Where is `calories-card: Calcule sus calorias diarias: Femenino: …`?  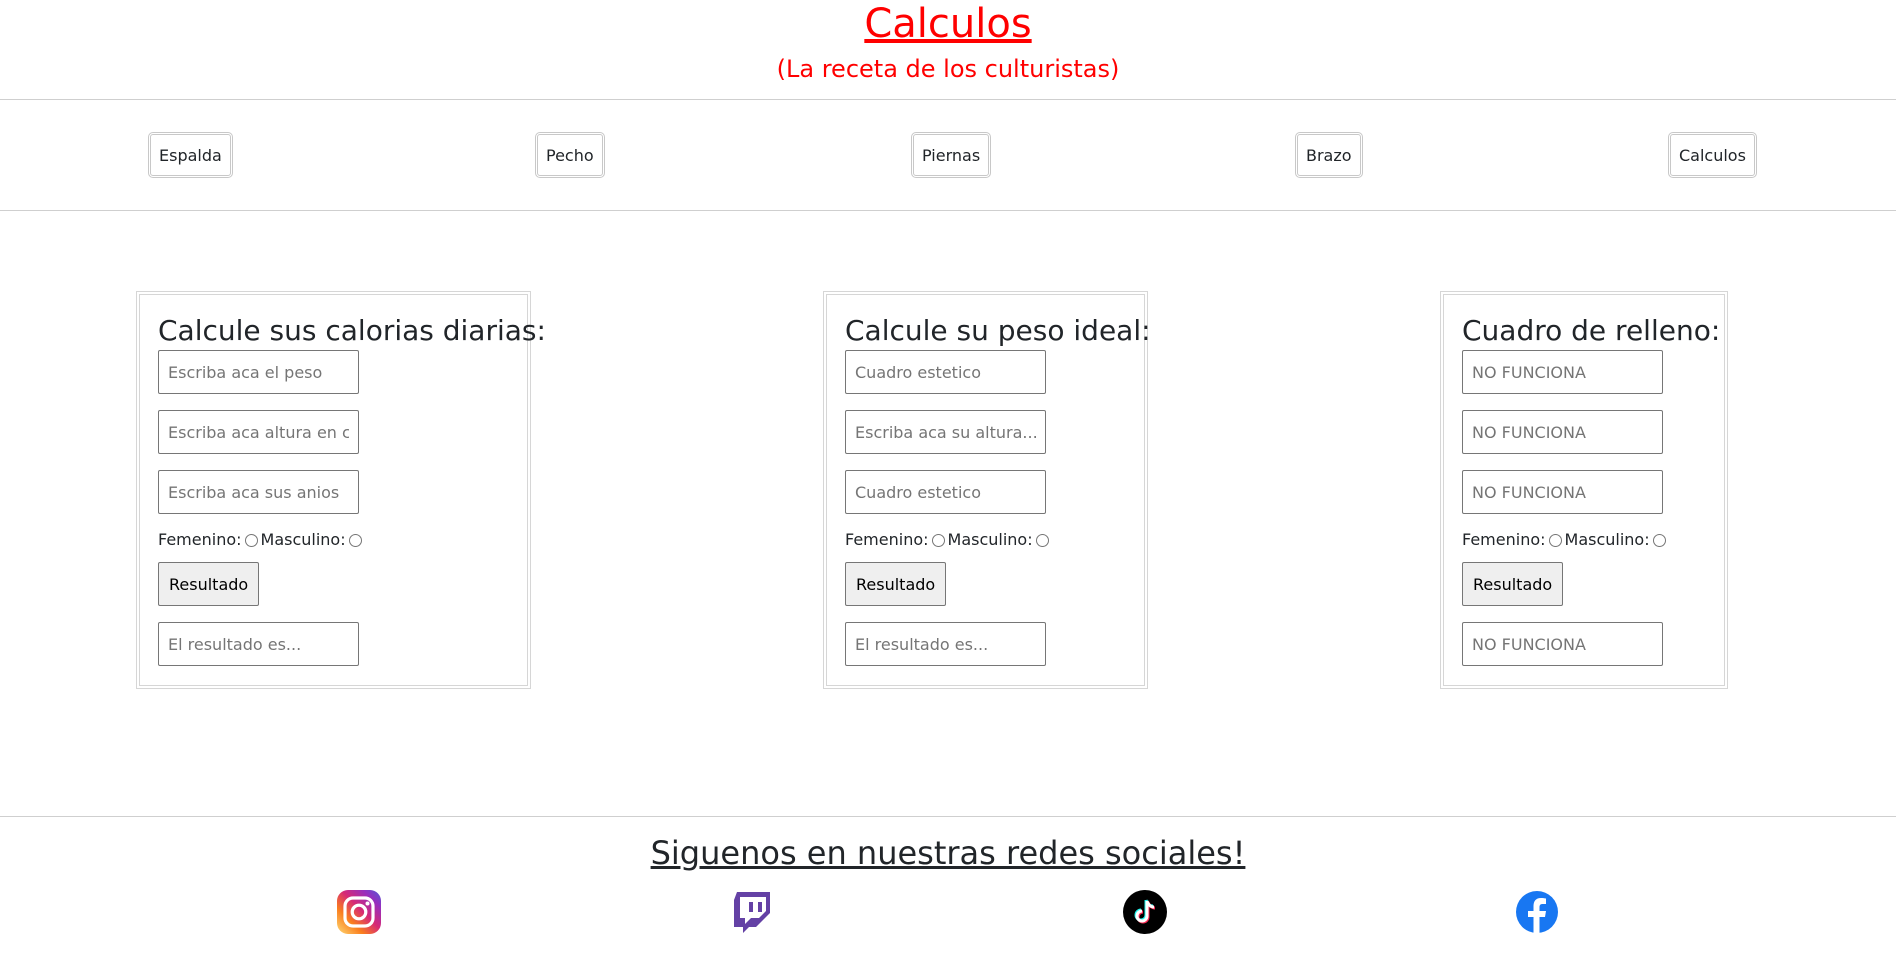
calories-card: Calcule sus calorias diarias: Femenino: … is located at coordinates (341, 490).